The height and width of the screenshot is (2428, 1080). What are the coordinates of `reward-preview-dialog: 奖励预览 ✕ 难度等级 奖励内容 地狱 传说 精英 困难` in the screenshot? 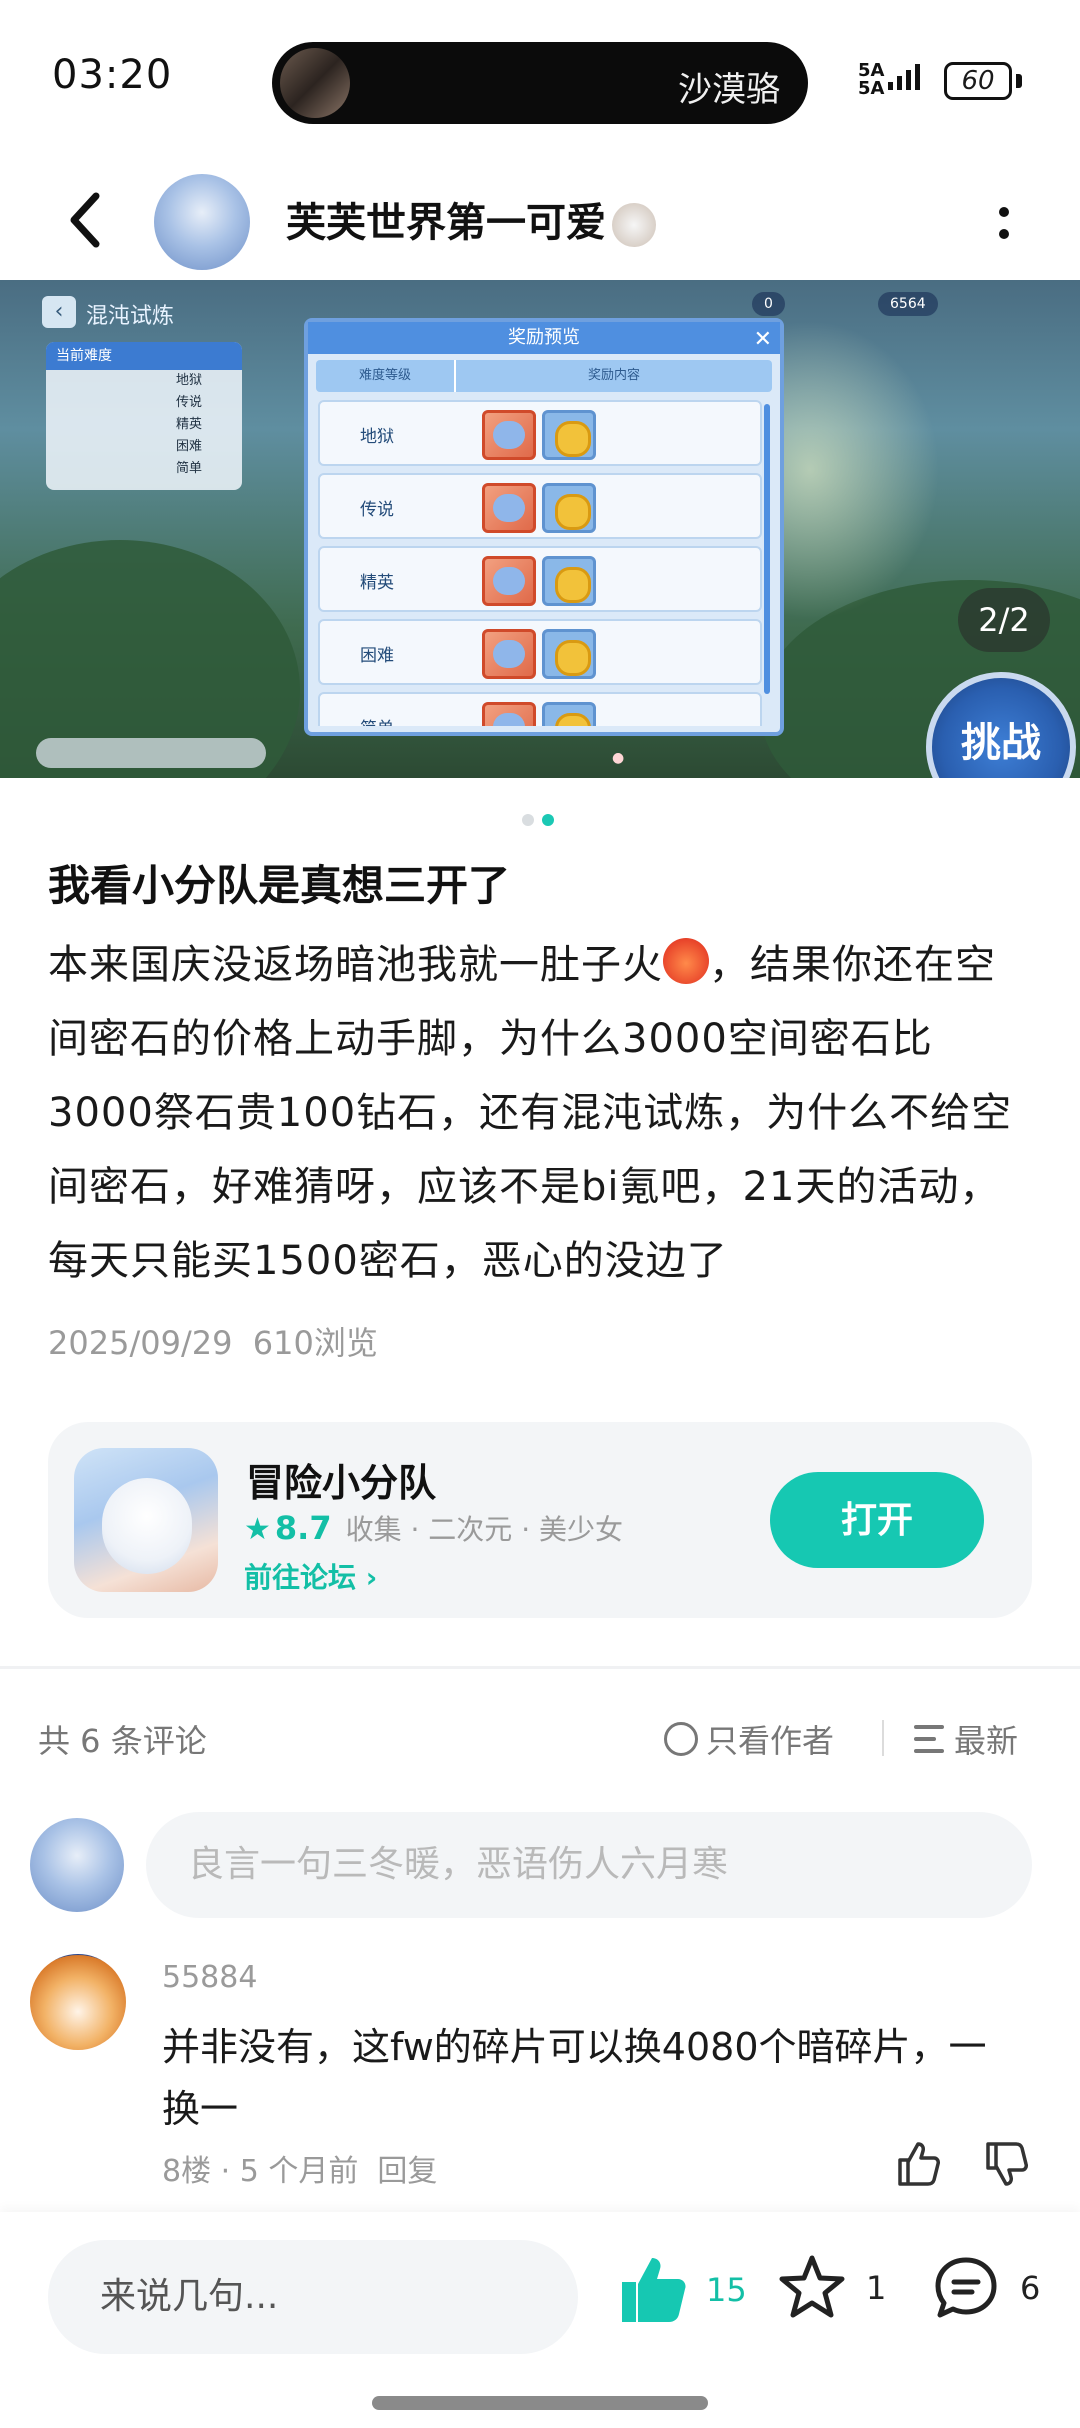 It's located at (544, 527).